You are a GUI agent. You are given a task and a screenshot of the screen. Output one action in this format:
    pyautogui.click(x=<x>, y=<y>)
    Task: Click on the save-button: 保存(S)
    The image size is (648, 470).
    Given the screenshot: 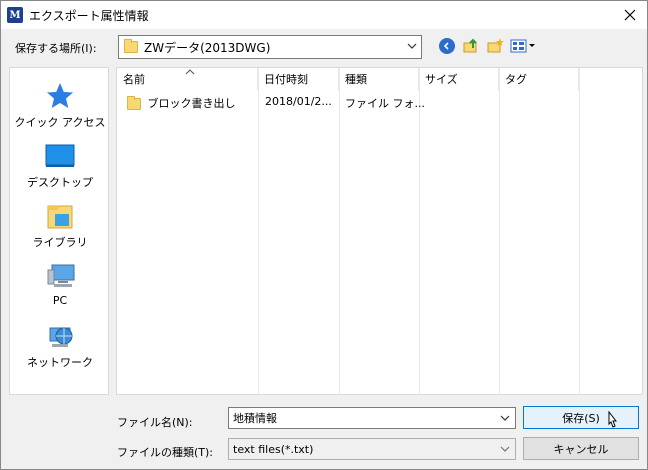 What is the action you would take?
    pyautogui.click(x=581, y=417)
    